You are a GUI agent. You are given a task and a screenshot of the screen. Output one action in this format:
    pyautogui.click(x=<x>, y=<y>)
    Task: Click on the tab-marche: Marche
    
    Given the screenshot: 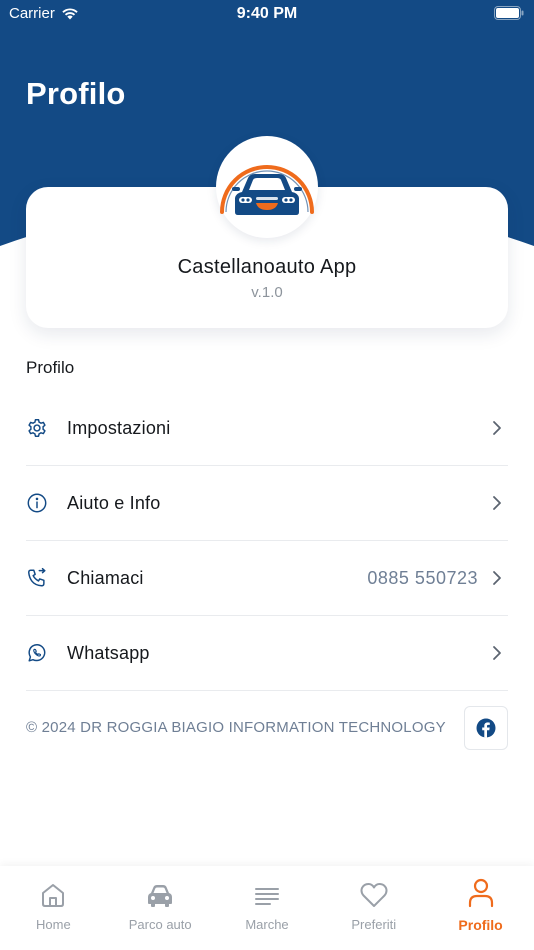 What is the action you would take?
    pyautogui.click(x=267, y=908)
    